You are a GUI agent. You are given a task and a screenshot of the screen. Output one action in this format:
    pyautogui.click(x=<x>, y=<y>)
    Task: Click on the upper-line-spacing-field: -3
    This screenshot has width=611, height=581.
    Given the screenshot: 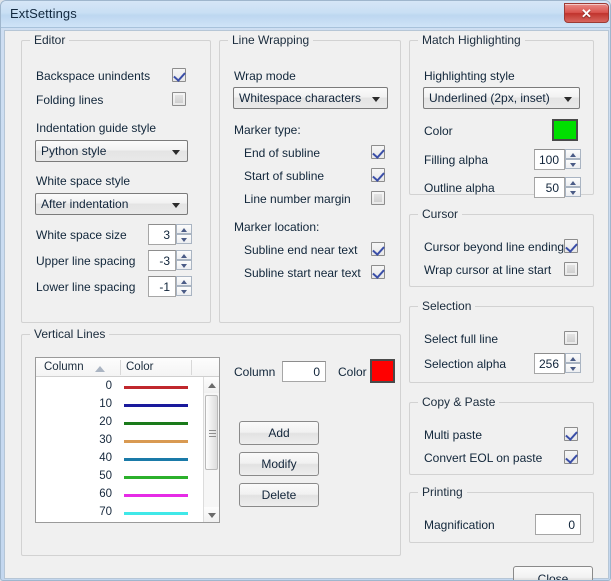 What is the action you would take?
    pyautogui.click(x=162, y=260)
    